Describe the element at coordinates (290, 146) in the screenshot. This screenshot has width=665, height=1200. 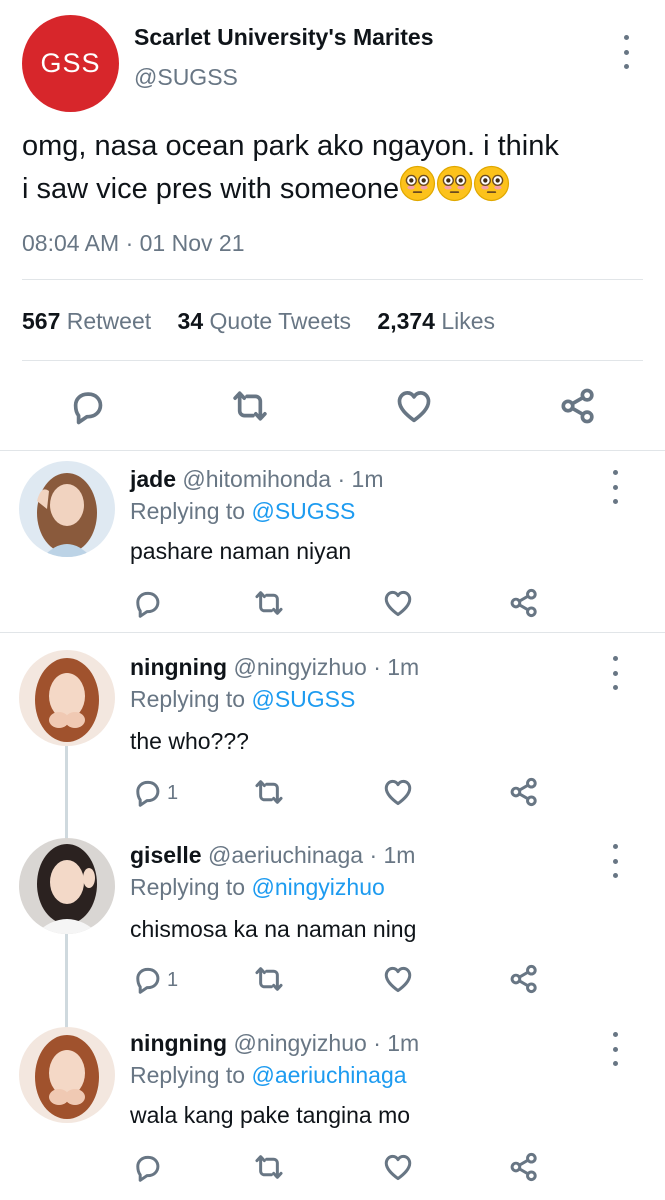
I see `tweet-text-line-1: omg, nasa ocean park ako ngayon. i think` at that location.